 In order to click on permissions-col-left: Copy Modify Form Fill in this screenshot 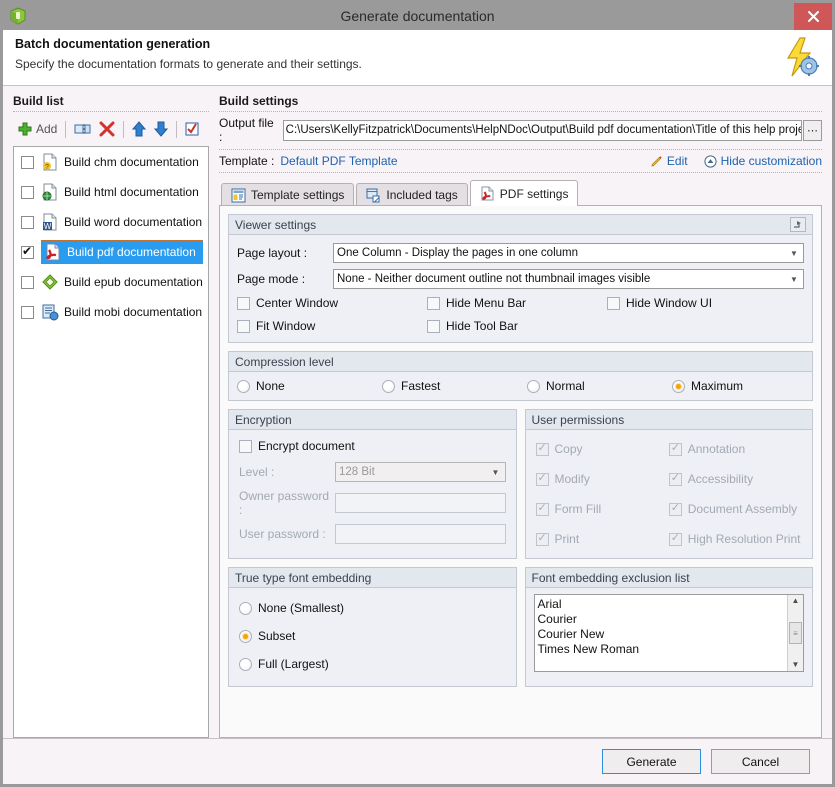, I will do `click(602, 494)`.